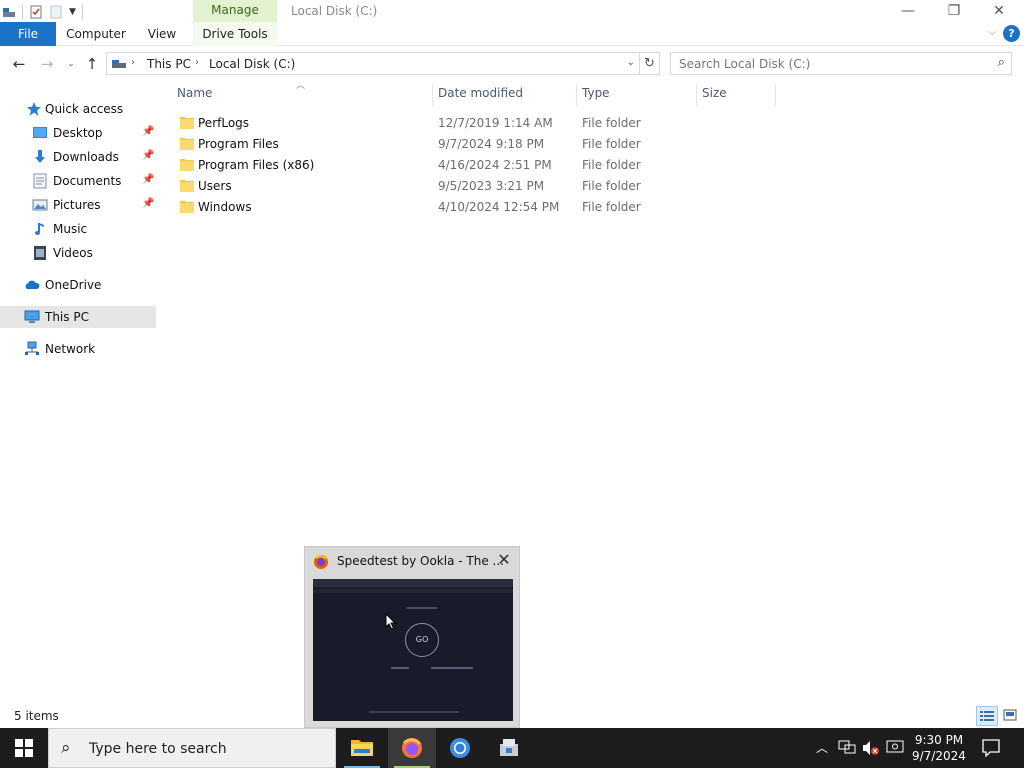 This screenshot has width=1024, height=768. What do you see at coordinates (235, 34) in the screenshot?
I see `tab-drive-tools: Drive Tools` at bounding box center [235, 34].